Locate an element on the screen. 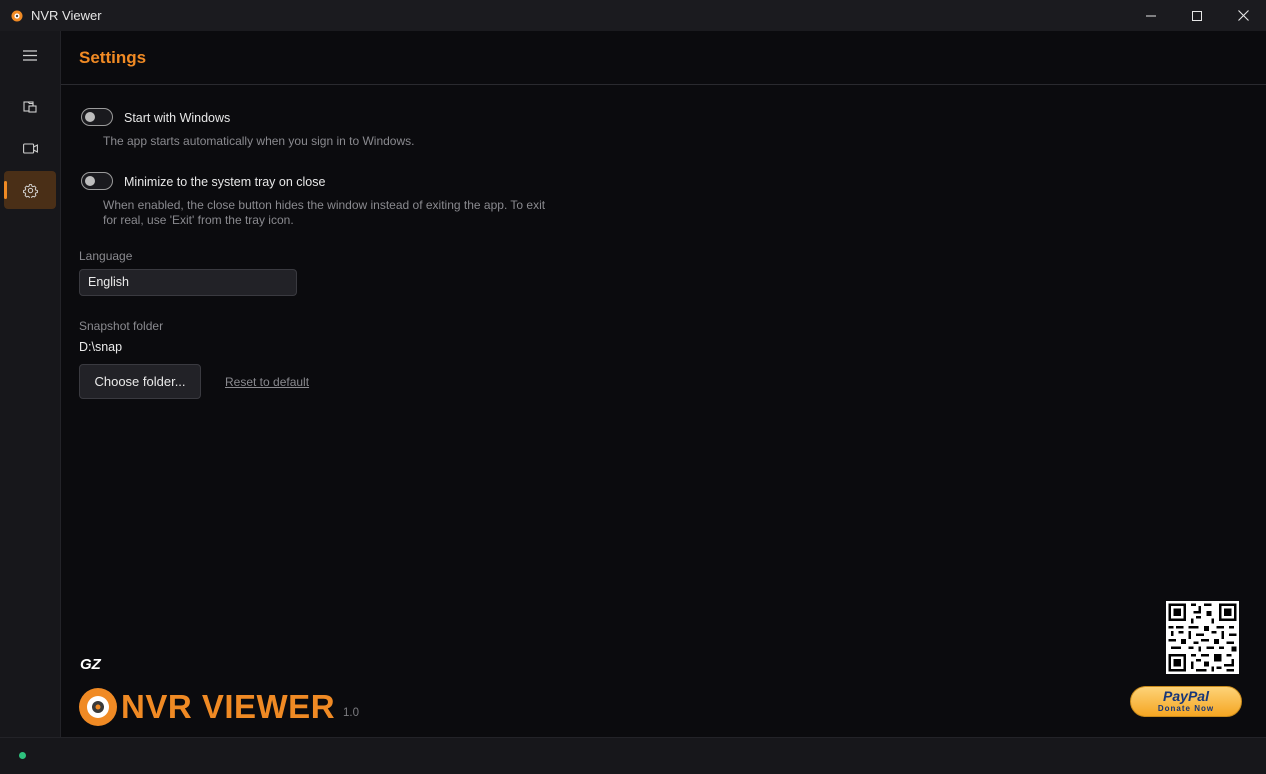 The width and height of the screenshot is (1266, 774). paypal-donate-button: PayPal Donate Now is located at coordinates (1186, 701).